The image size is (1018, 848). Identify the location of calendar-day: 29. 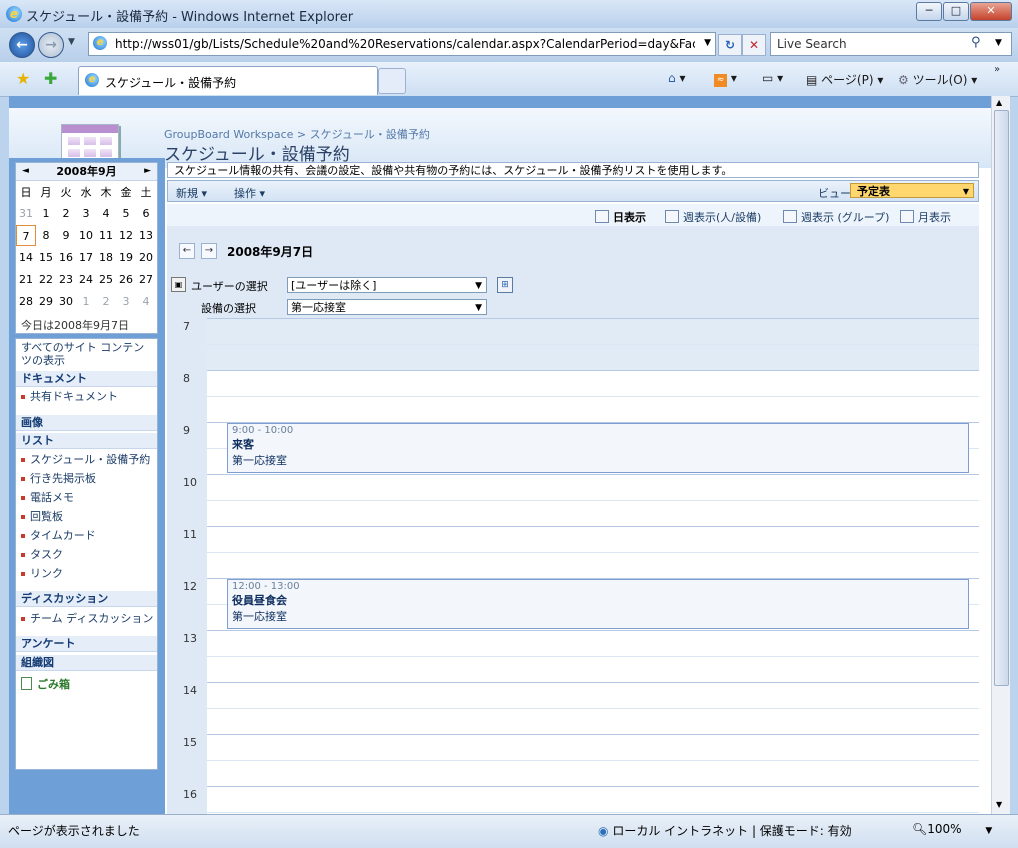
(46, 301).